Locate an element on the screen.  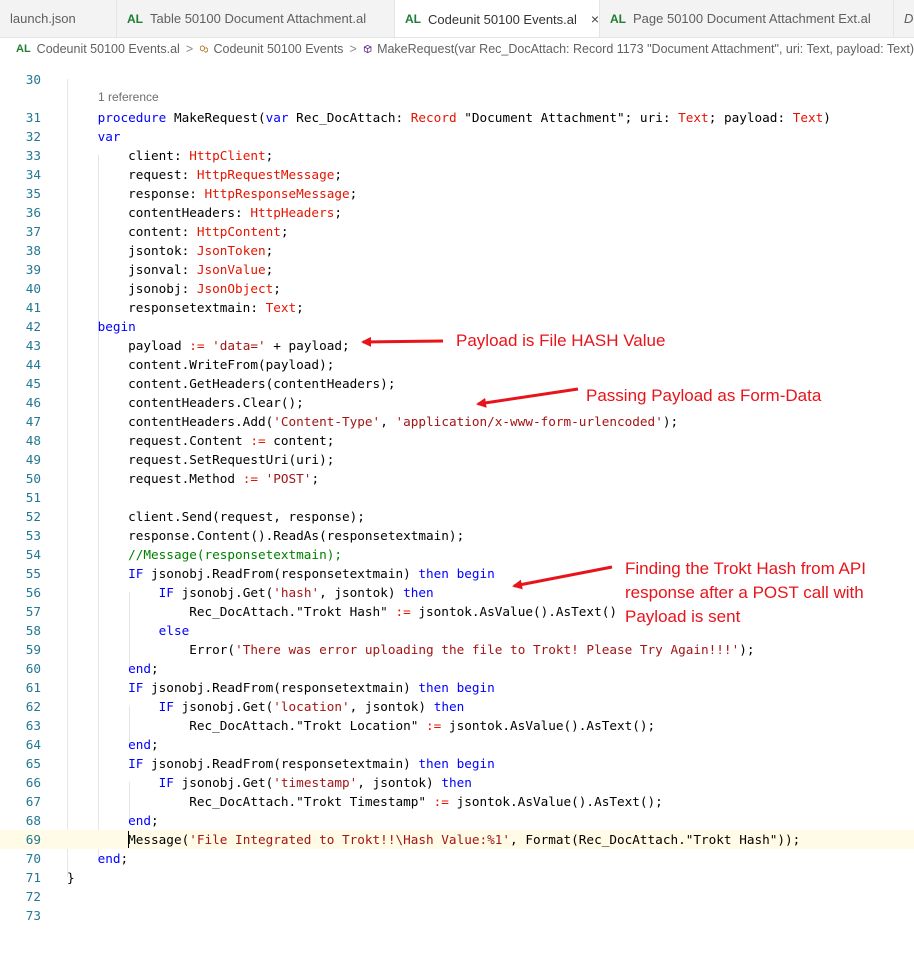
breadcrumb-file: Codeunit 50100 Events.al is located at coordinates (108, 49).